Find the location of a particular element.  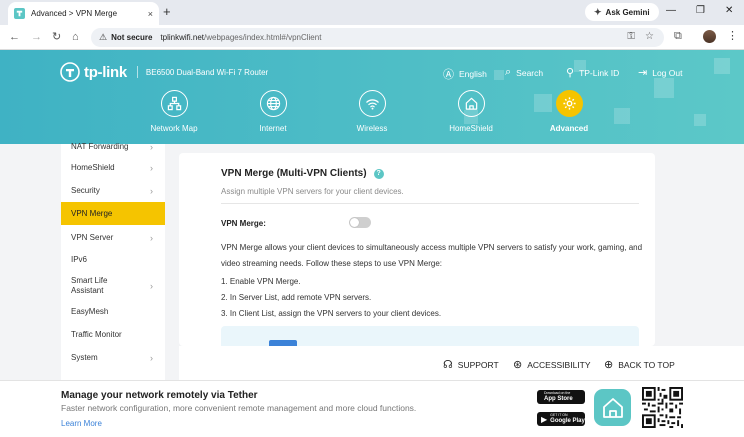

vpn-merge-toggle is located at coordinates (360, 222).